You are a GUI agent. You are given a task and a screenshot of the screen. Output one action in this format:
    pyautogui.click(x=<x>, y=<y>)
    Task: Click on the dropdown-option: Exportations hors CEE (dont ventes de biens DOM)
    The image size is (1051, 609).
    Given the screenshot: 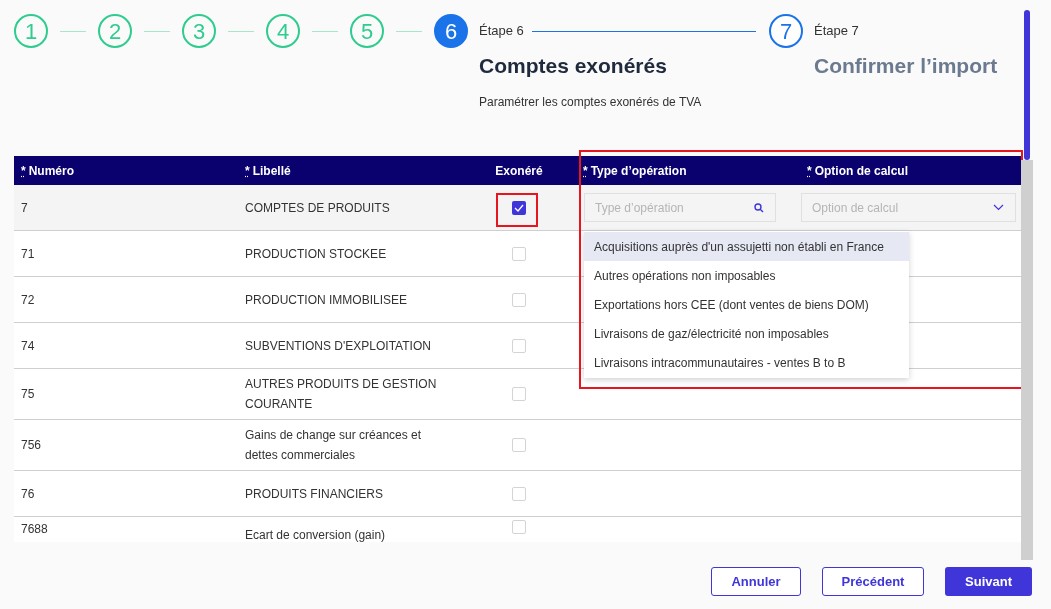 What is the action you would take?
    pyautogui.click(x=746, y=304)
    